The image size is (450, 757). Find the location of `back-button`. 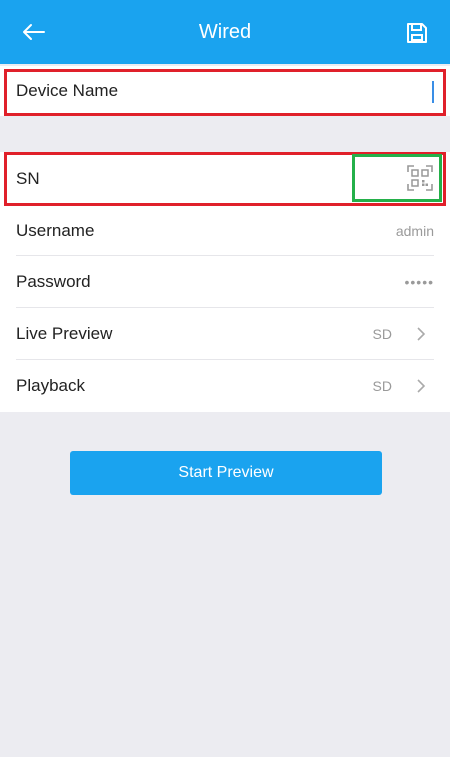

back-button is located at coordinates (34, 32).